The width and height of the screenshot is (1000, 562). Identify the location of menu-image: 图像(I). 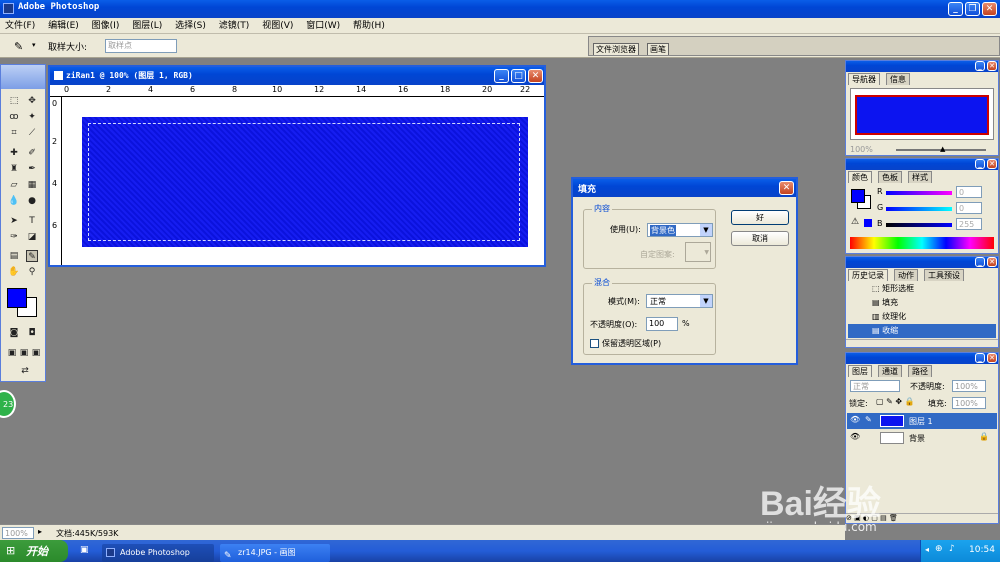
(106, 26).